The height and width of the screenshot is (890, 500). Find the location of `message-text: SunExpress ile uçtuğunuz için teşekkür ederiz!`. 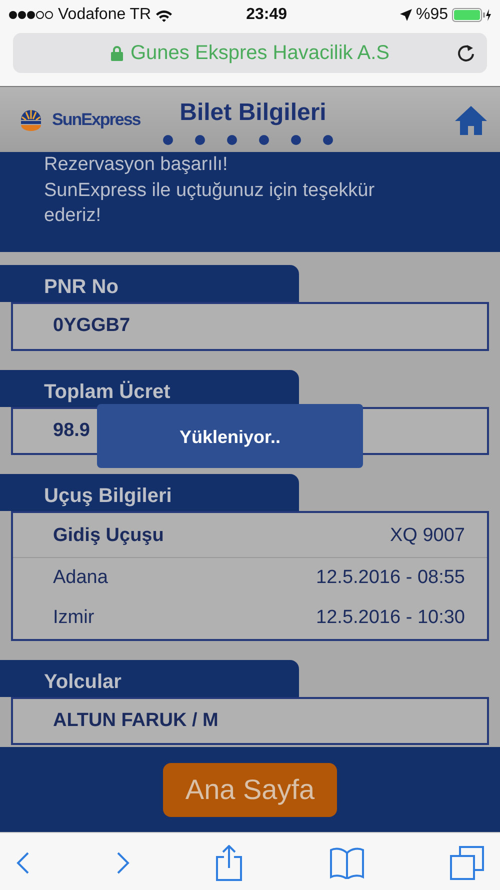

message-text: SunExpress ile uçtuğunuz için teşekkür ederiz! is located at coordinates (210, 203).